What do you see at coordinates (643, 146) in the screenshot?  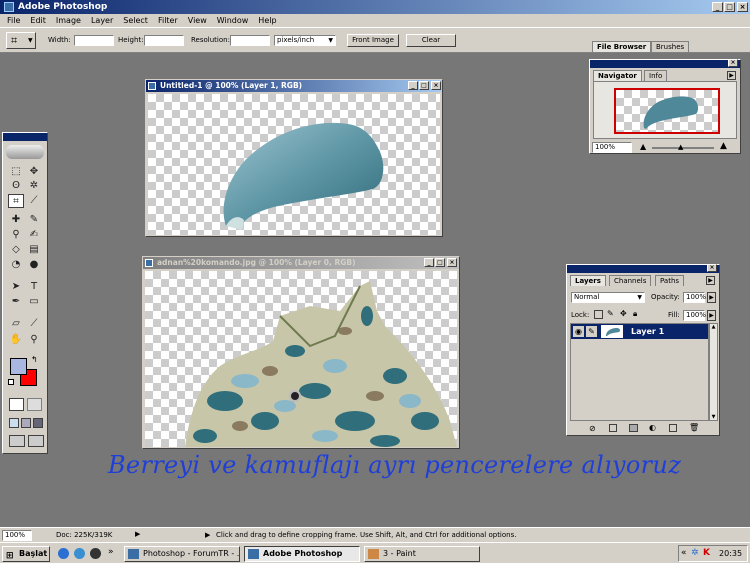 I see `zoom-out-icon: ▲` at bounding box center [643, 146].